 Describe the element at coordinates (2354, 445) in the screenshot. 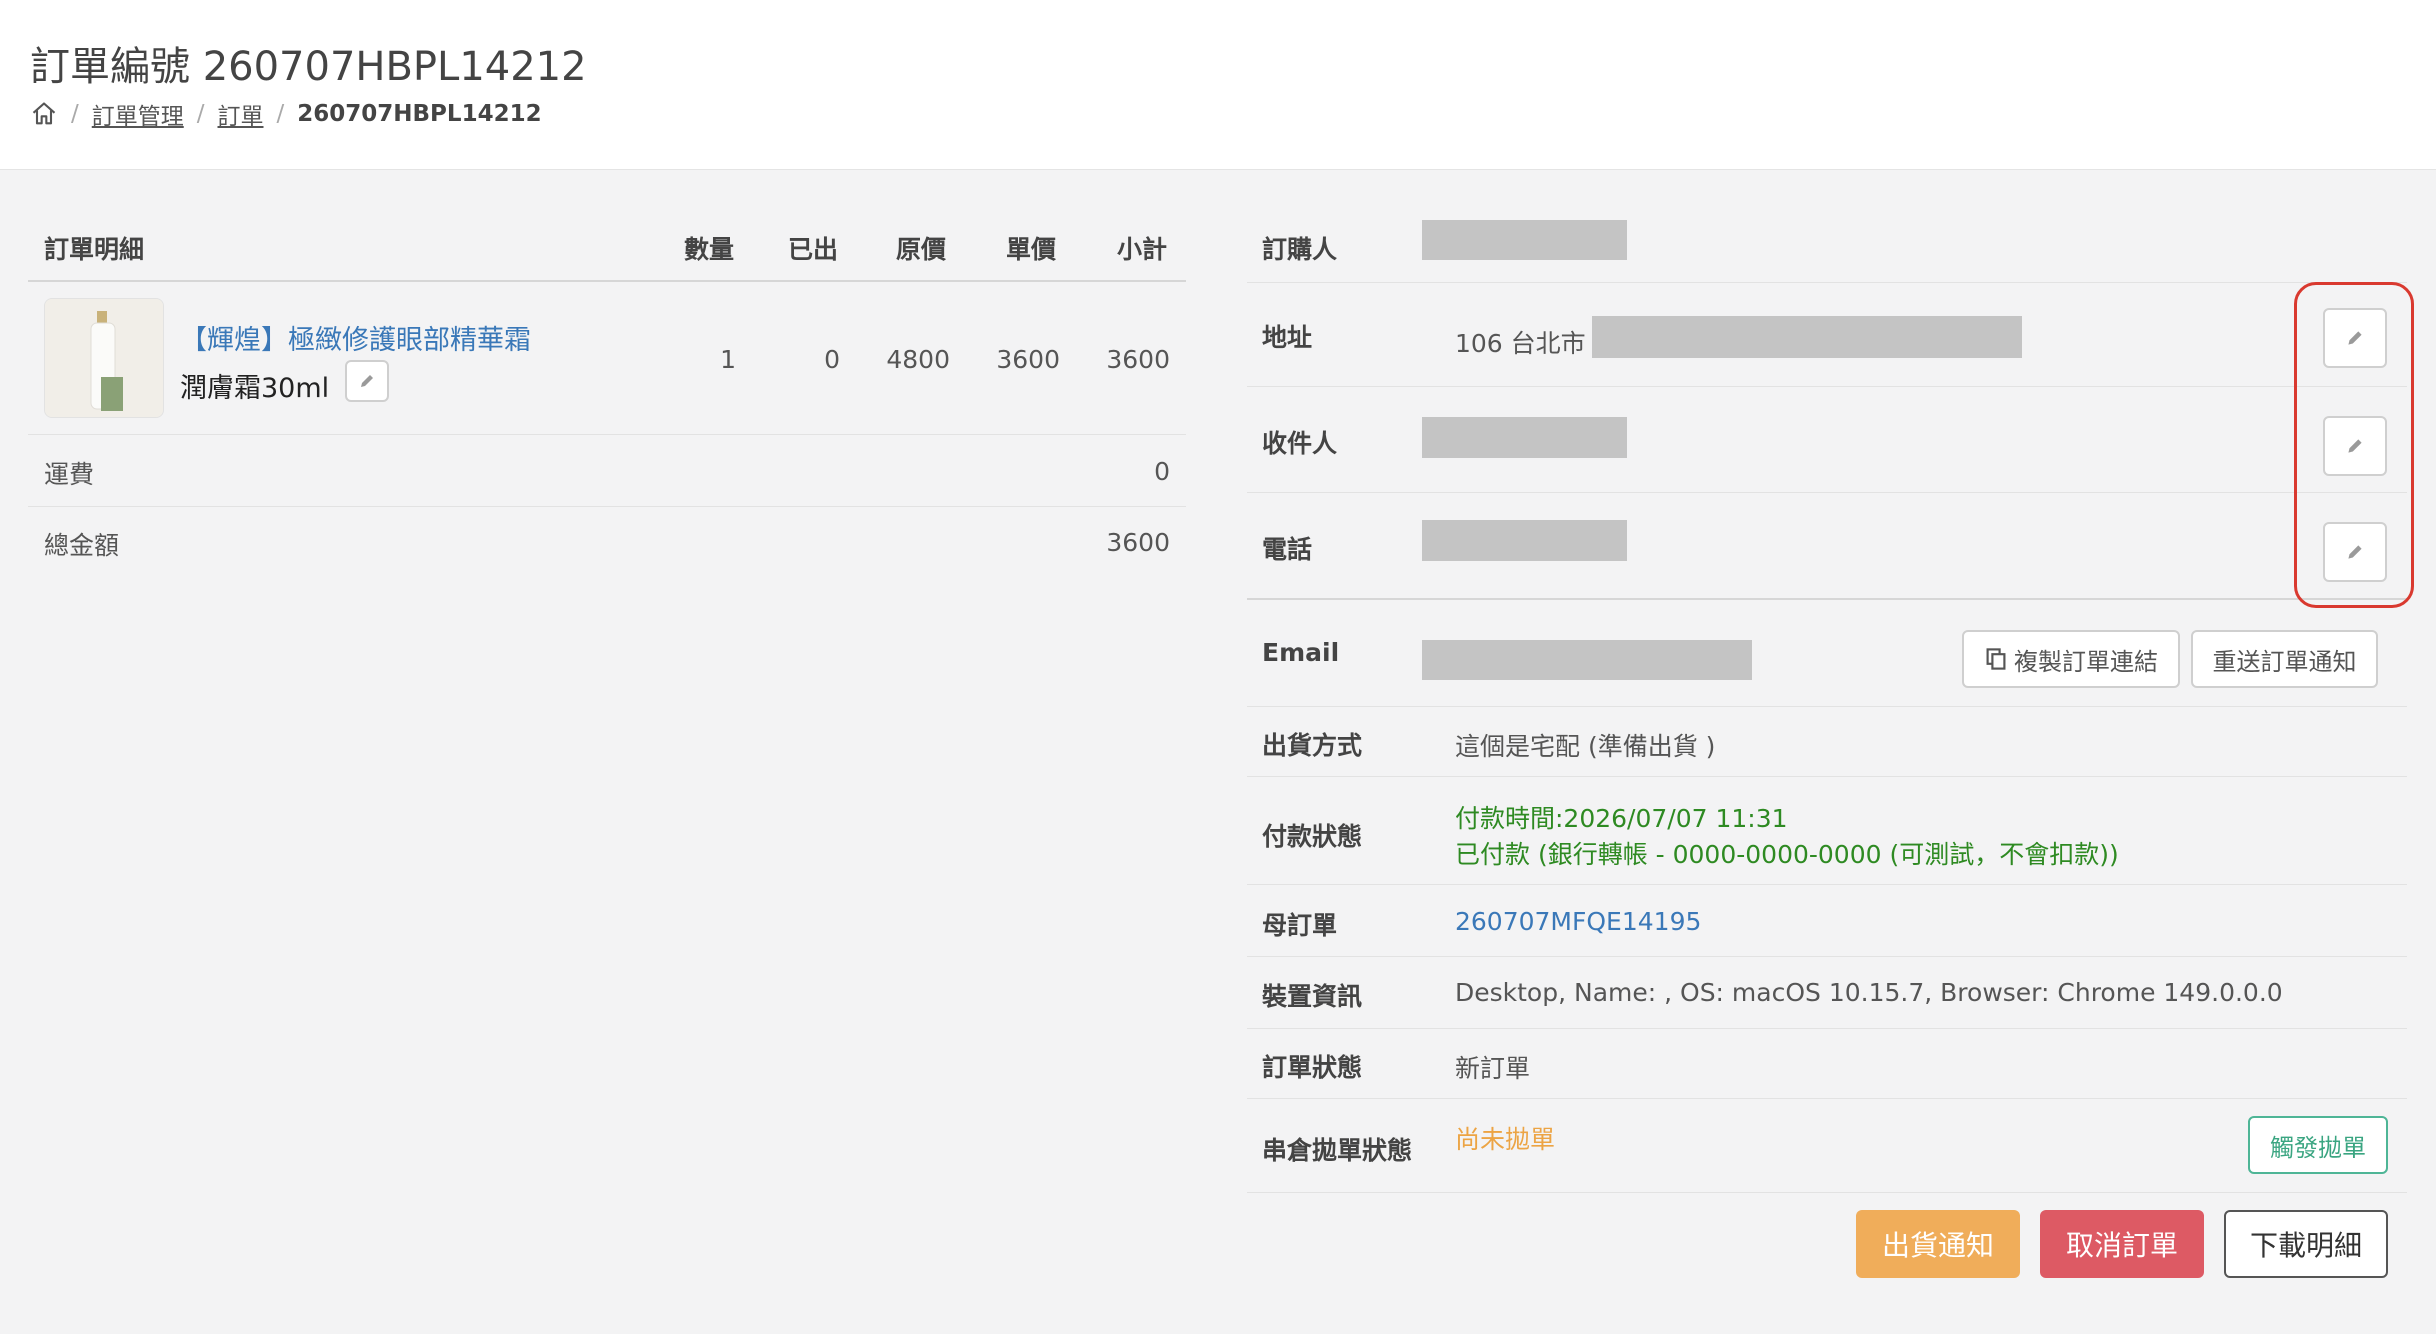

I see `edit-buttons-highlight` at that location.